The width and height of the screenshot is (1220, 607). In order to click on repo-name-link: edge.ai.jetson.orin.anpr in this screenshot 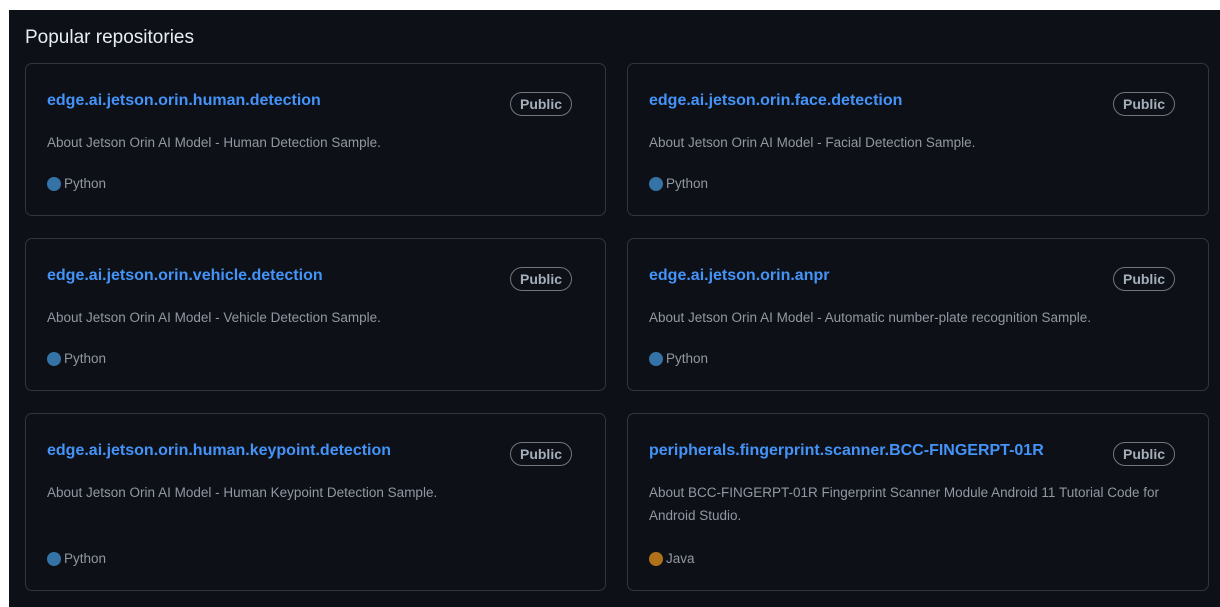, I will do `click(739, 276)`.